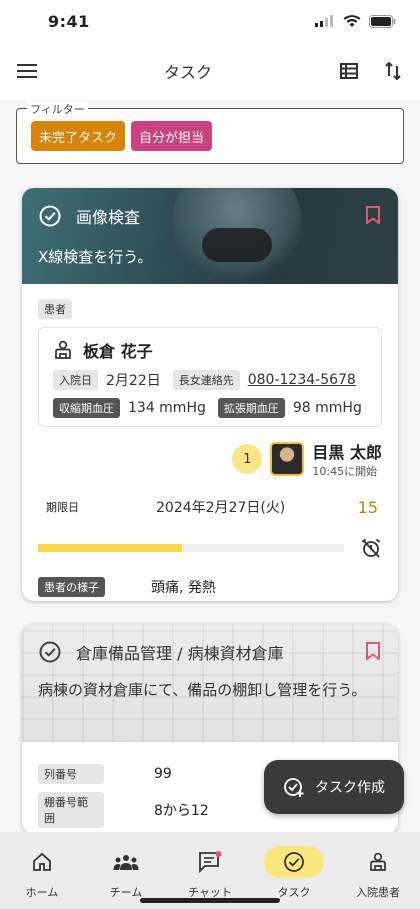 This screenshot has width=420, height=909. What do you see at coordinates (55, 309) in the screenshot?
I see `patient-tag: 患者` at bounding box center [55, 309].